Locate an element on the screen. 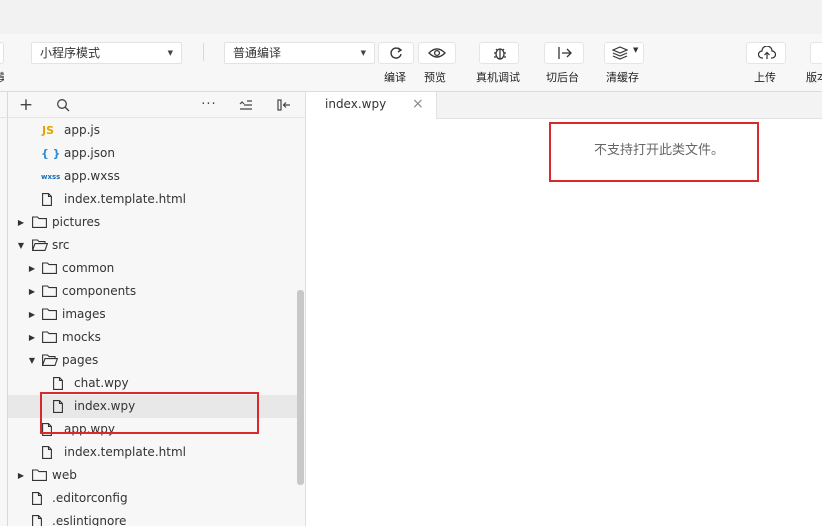 The height and width of the screenshot is (526, 822). highlight-box-message is located at coordinates (654, 152).